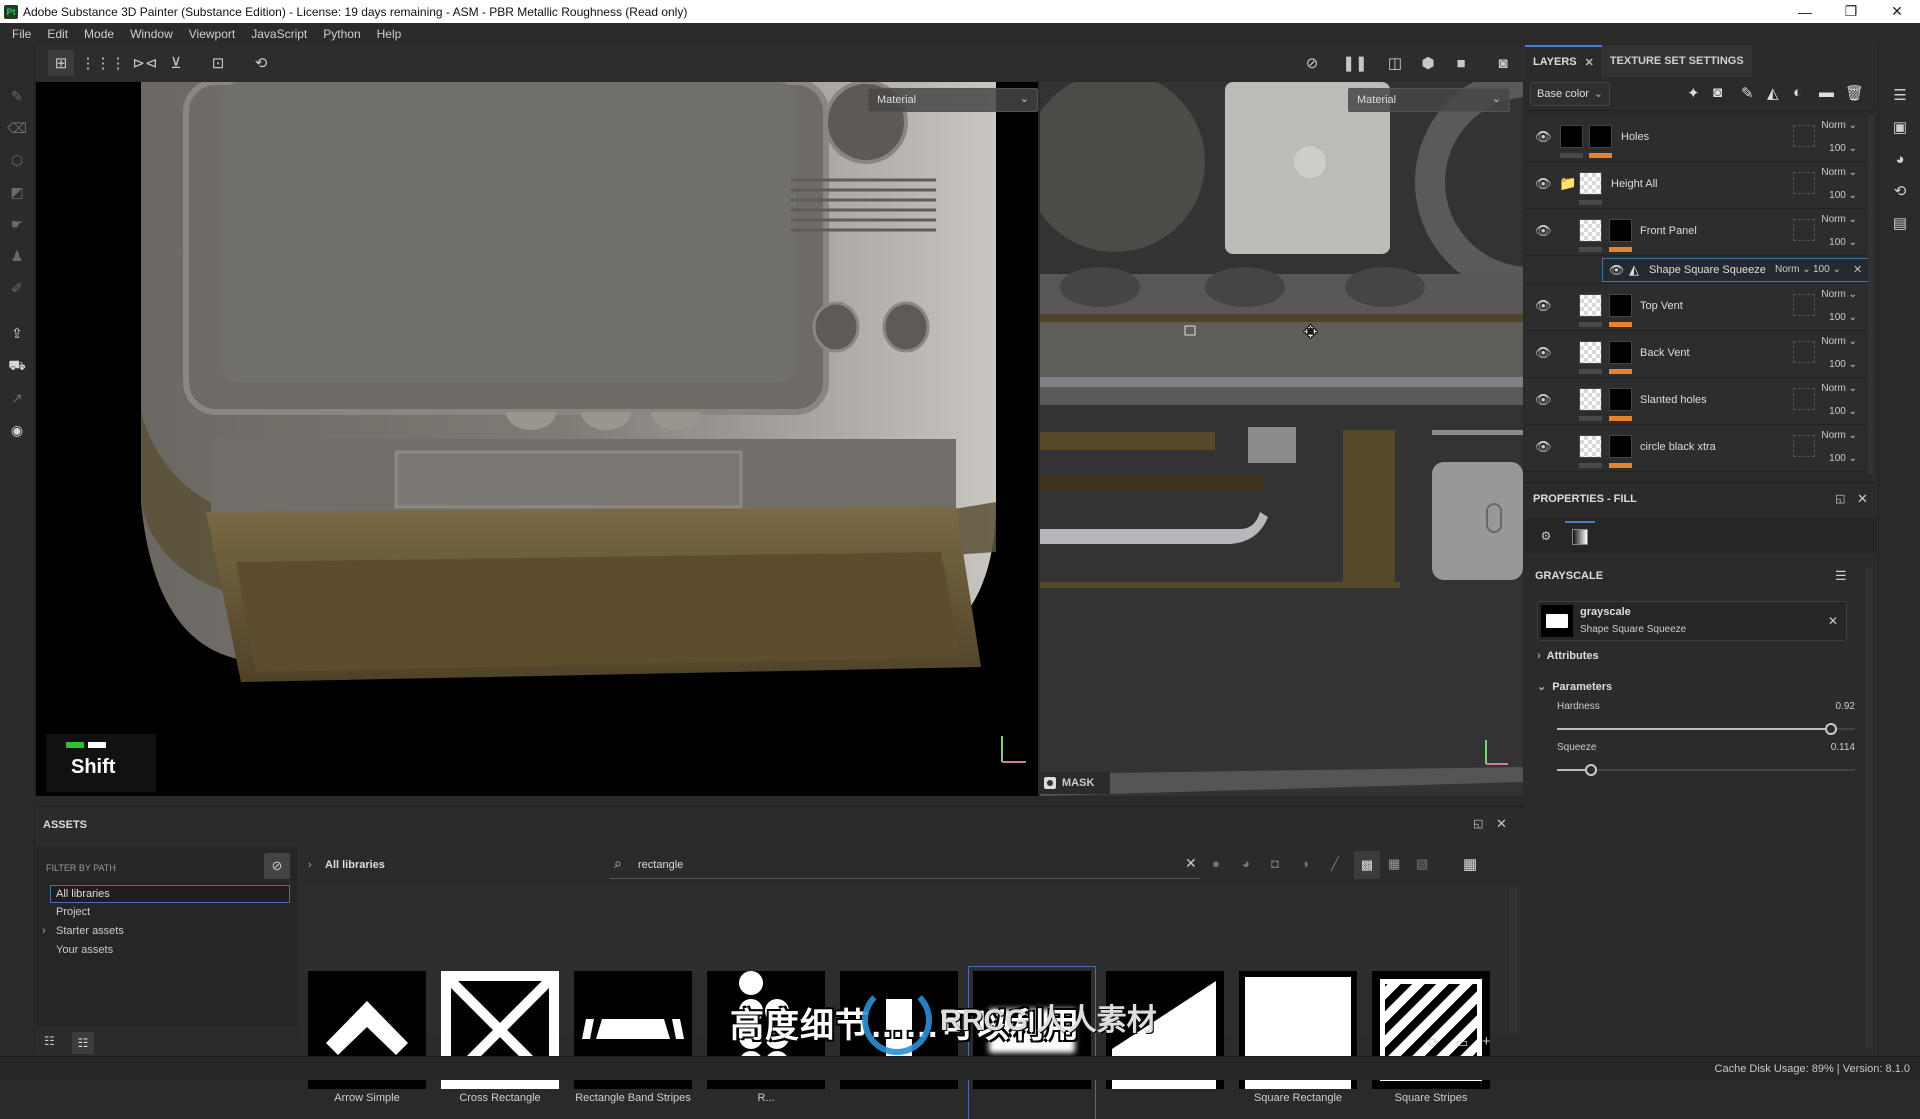 This screenshot has height=1119, width=1920. Describe the element at coordinates (1693, 93) in the screenshot. I see `add-effect-icon: ✦` at that location.